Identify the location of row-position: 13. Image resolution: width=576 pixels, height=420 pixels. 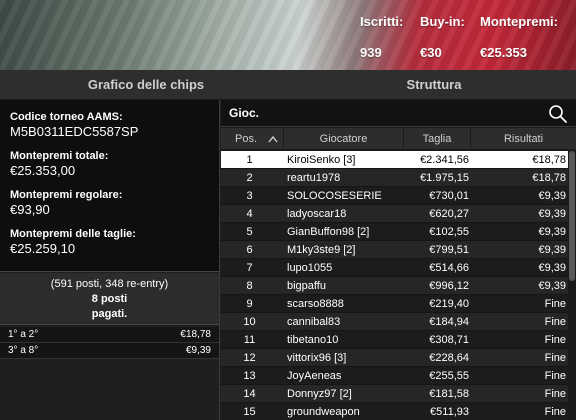
(249, 376).